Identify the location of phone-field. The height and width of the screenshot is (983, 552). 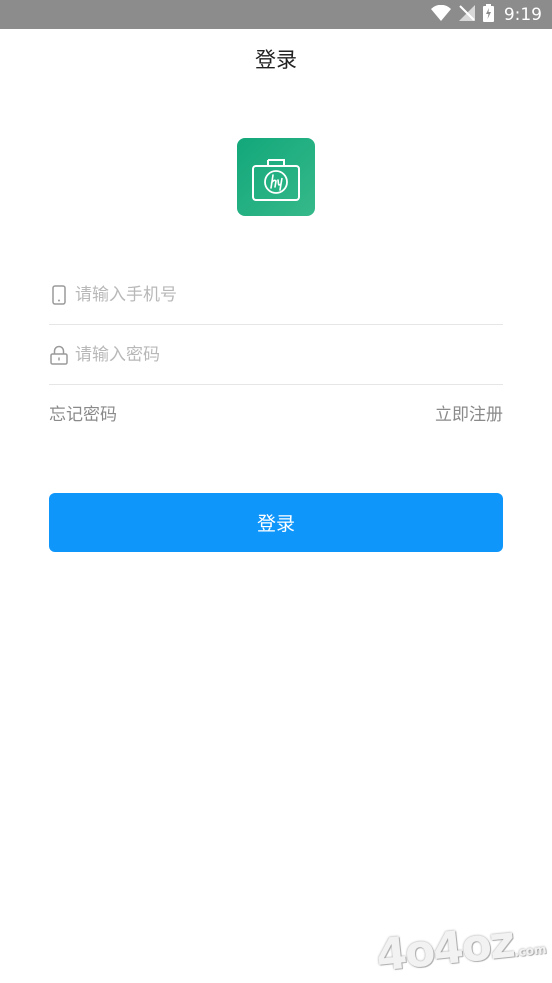
(276, 295).